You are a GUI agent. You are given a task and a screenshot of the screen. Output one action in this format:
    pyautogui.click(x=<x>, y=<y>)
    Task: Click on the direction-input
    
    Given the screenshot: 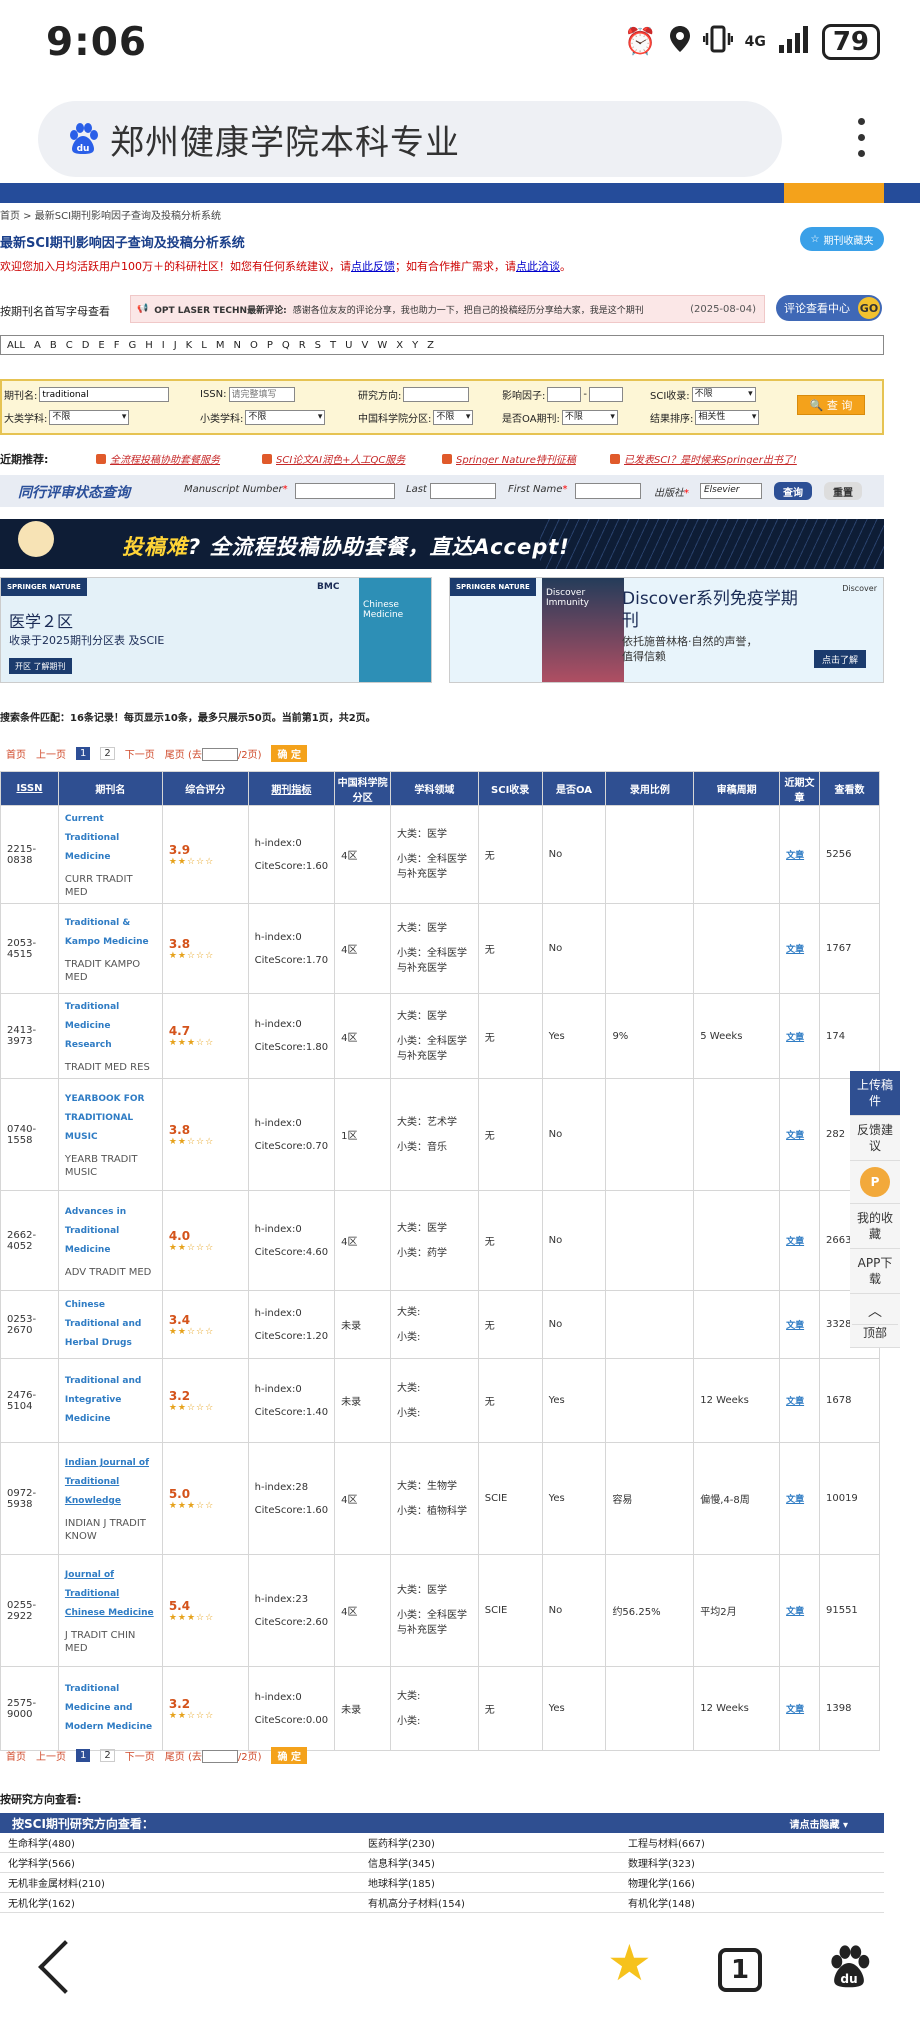 What is the action you would take?
    pyautogui.click(x=436, y=394)
    